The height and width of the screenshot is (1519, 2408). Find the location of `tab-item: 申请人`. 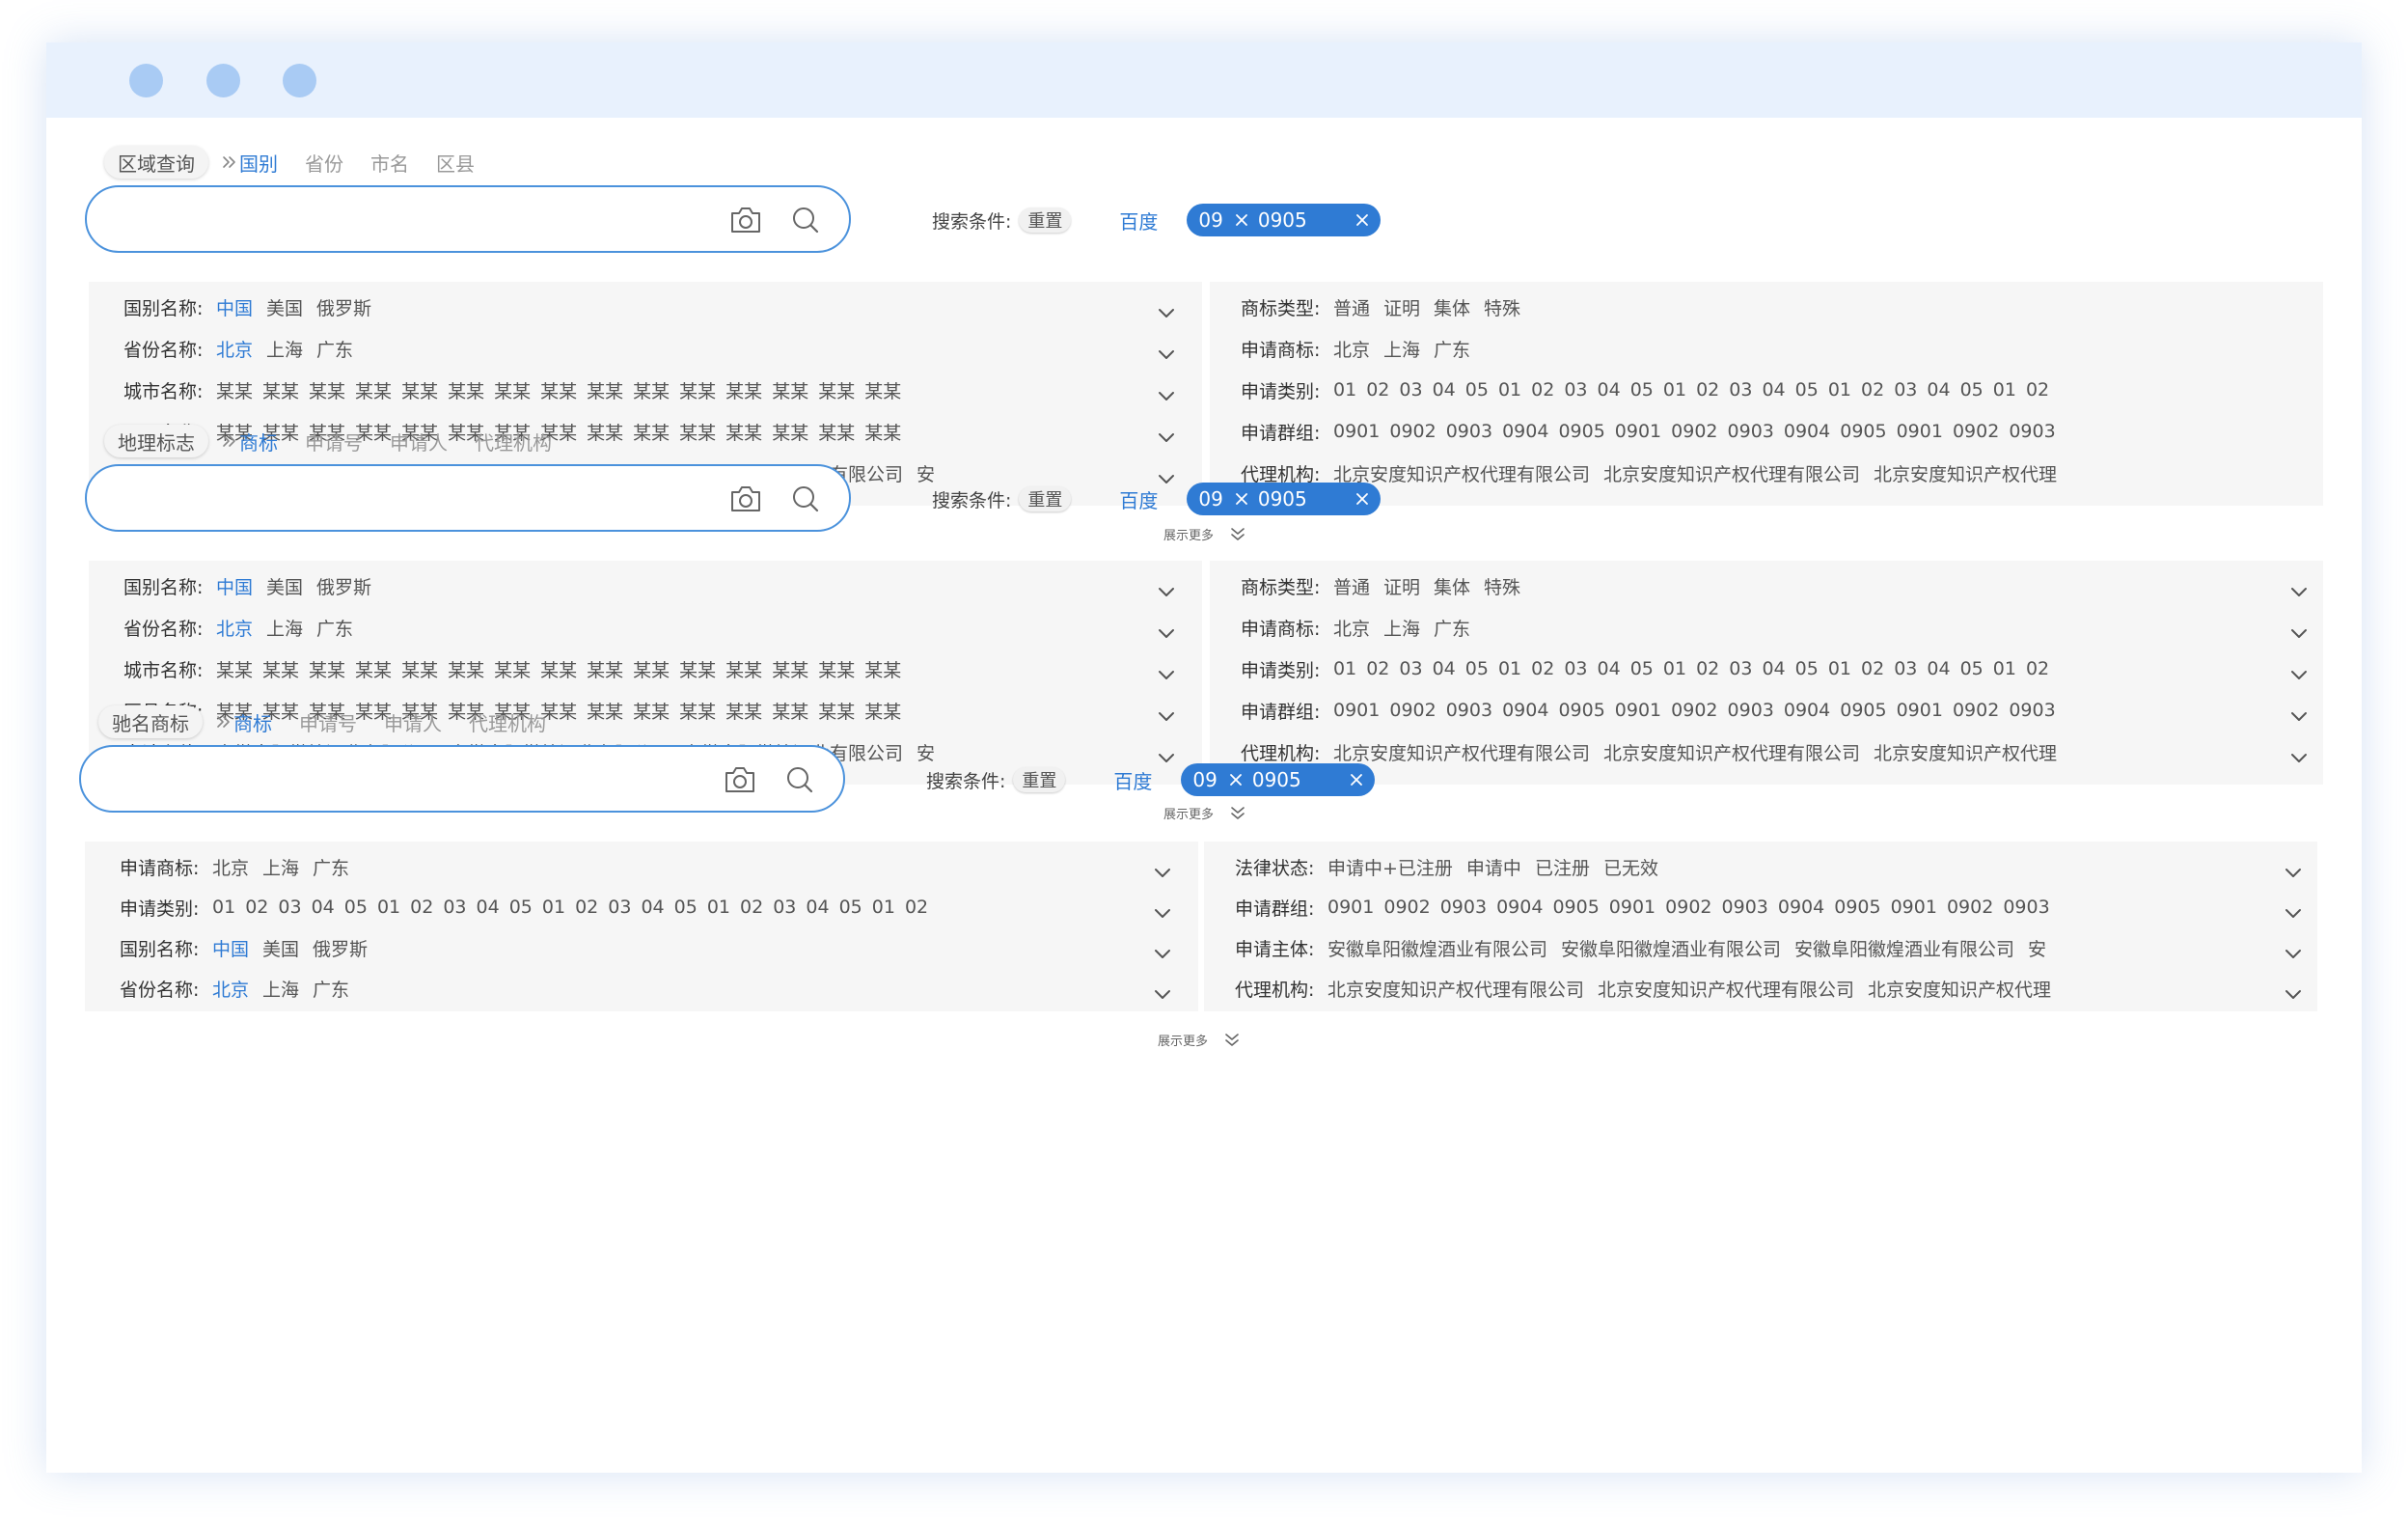

tab-item: 申请人 is located at coordinates (419, 442).